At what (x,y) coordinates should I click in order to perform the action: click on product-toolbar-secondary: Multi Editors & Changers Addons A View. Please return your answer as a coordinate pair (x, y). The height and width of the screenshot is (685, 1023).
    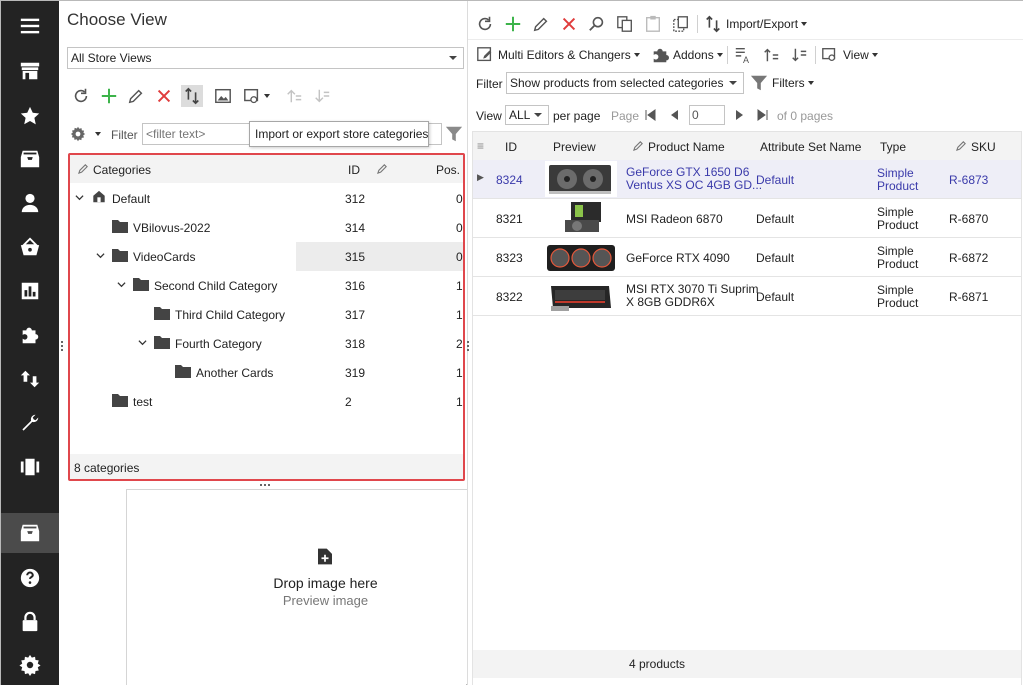
    Looking at the image, I should click on (745, 53).